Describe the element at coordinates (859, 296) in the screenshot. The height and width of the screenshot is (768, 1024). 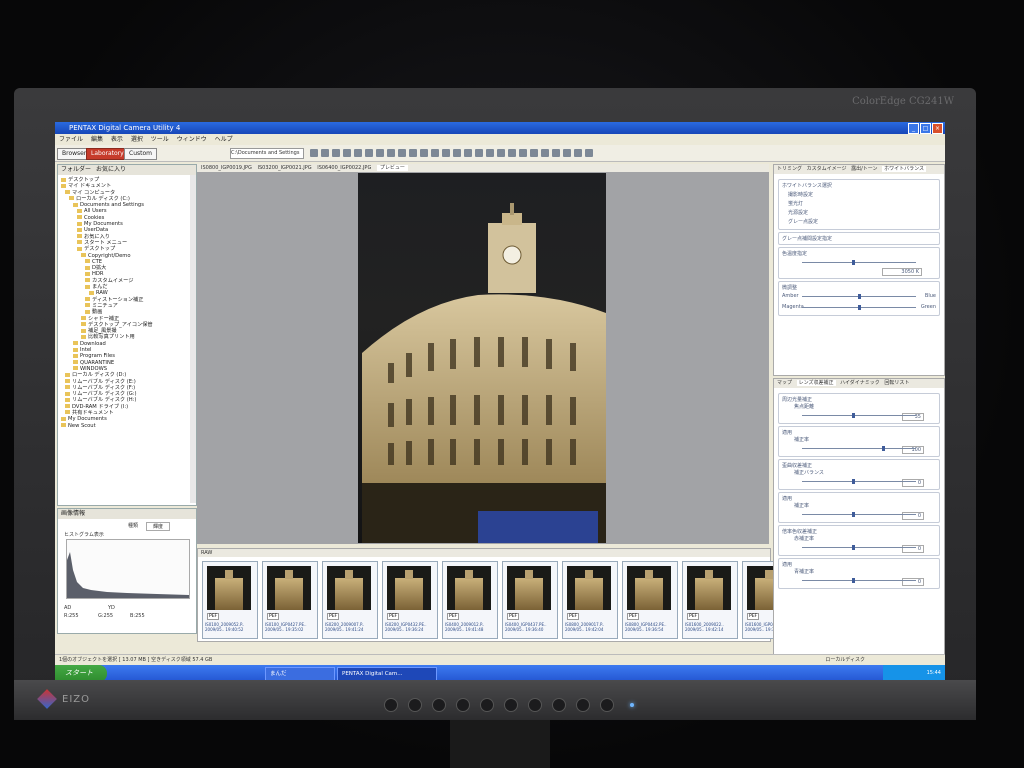
I see `amber-blue-slider: Amber Blue` at that location.